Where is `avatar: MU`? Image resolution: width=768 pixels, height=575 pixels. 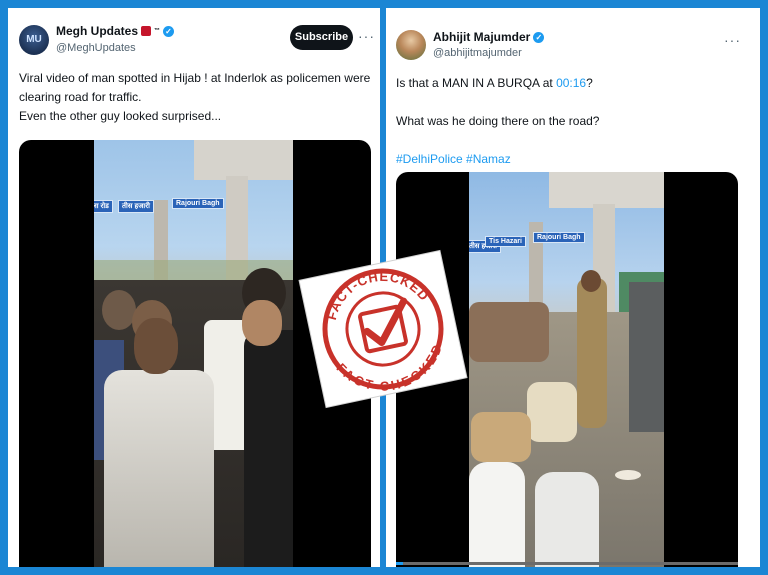
avatar: MU is located at coordinates (34, 40).